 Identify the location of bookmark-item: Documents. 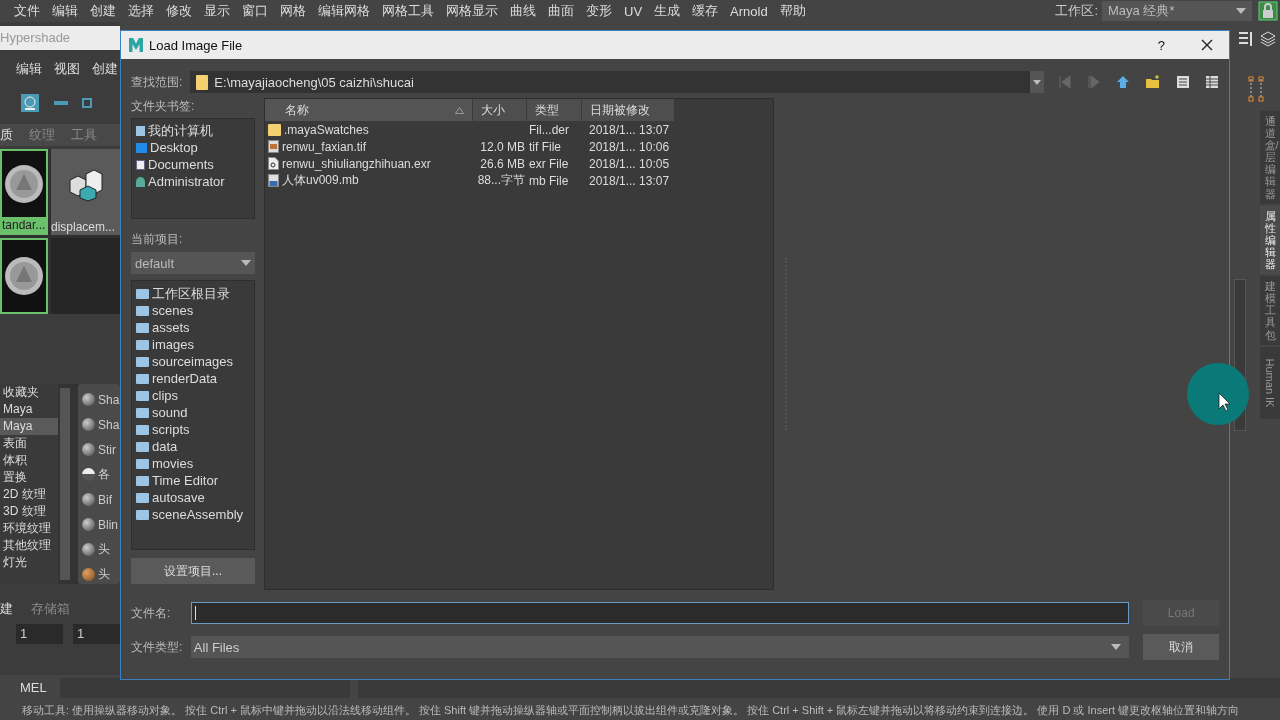
(193, 164).